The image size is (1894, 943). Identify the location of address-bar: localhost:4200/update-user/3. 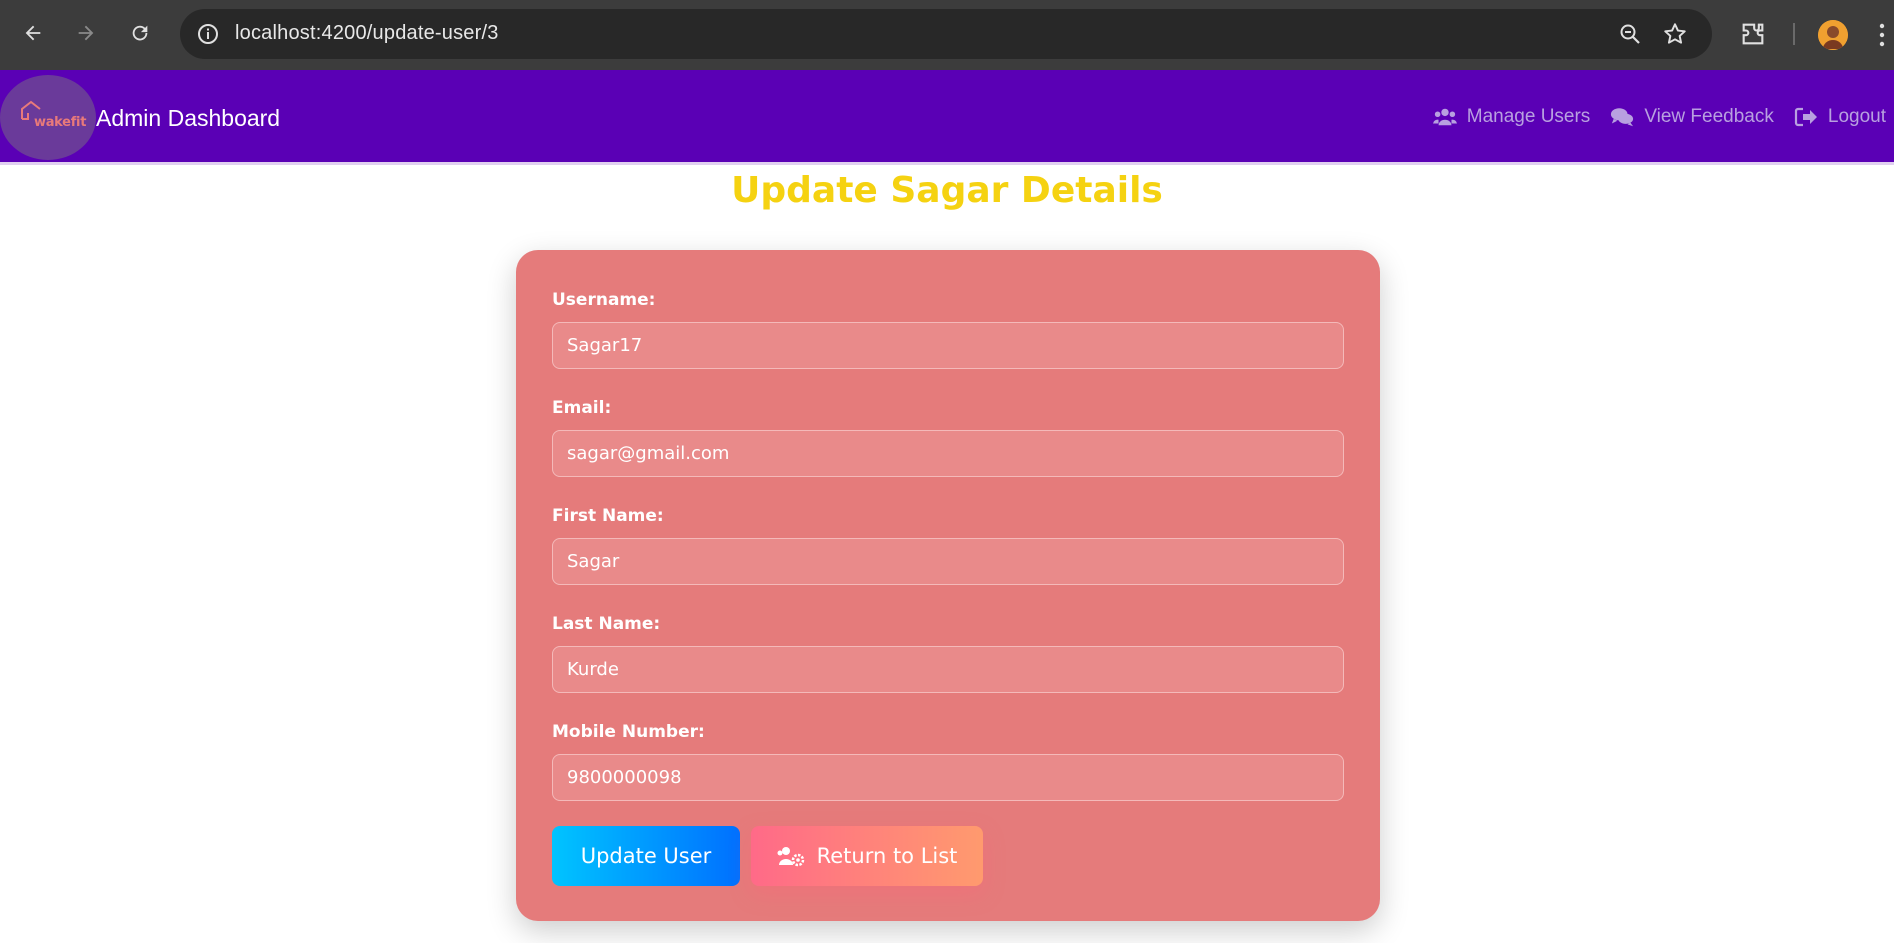
(946, 34).